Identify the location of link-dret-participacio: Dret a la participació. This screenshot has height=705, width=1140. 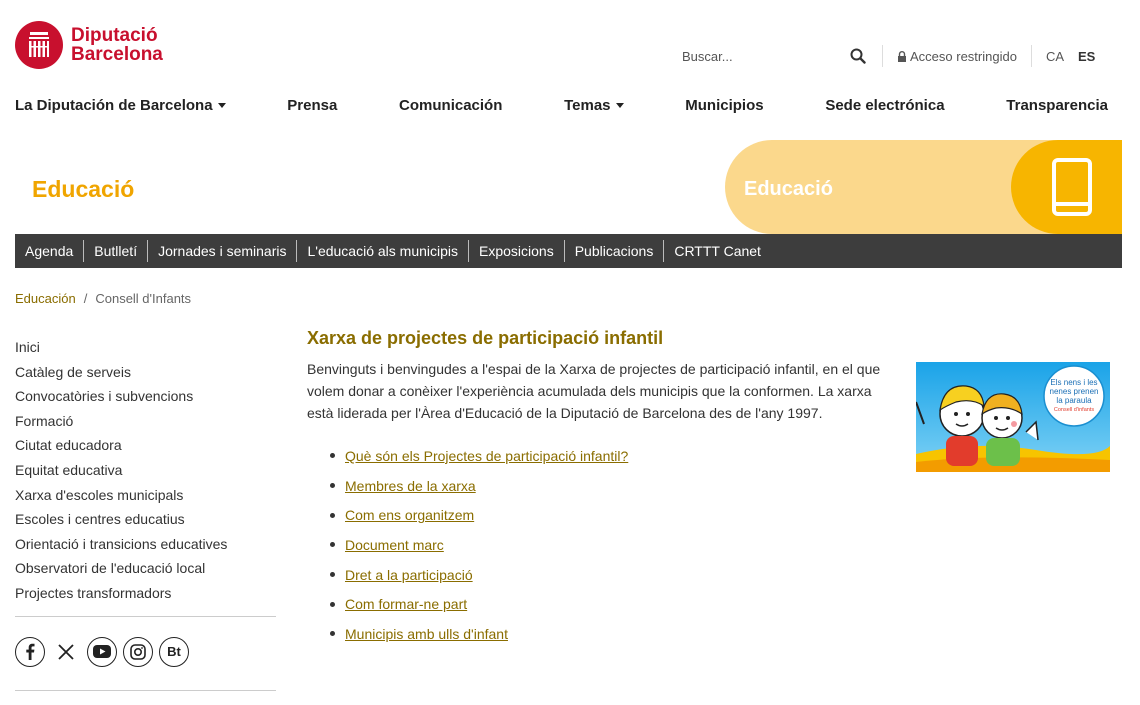
(409, 575).